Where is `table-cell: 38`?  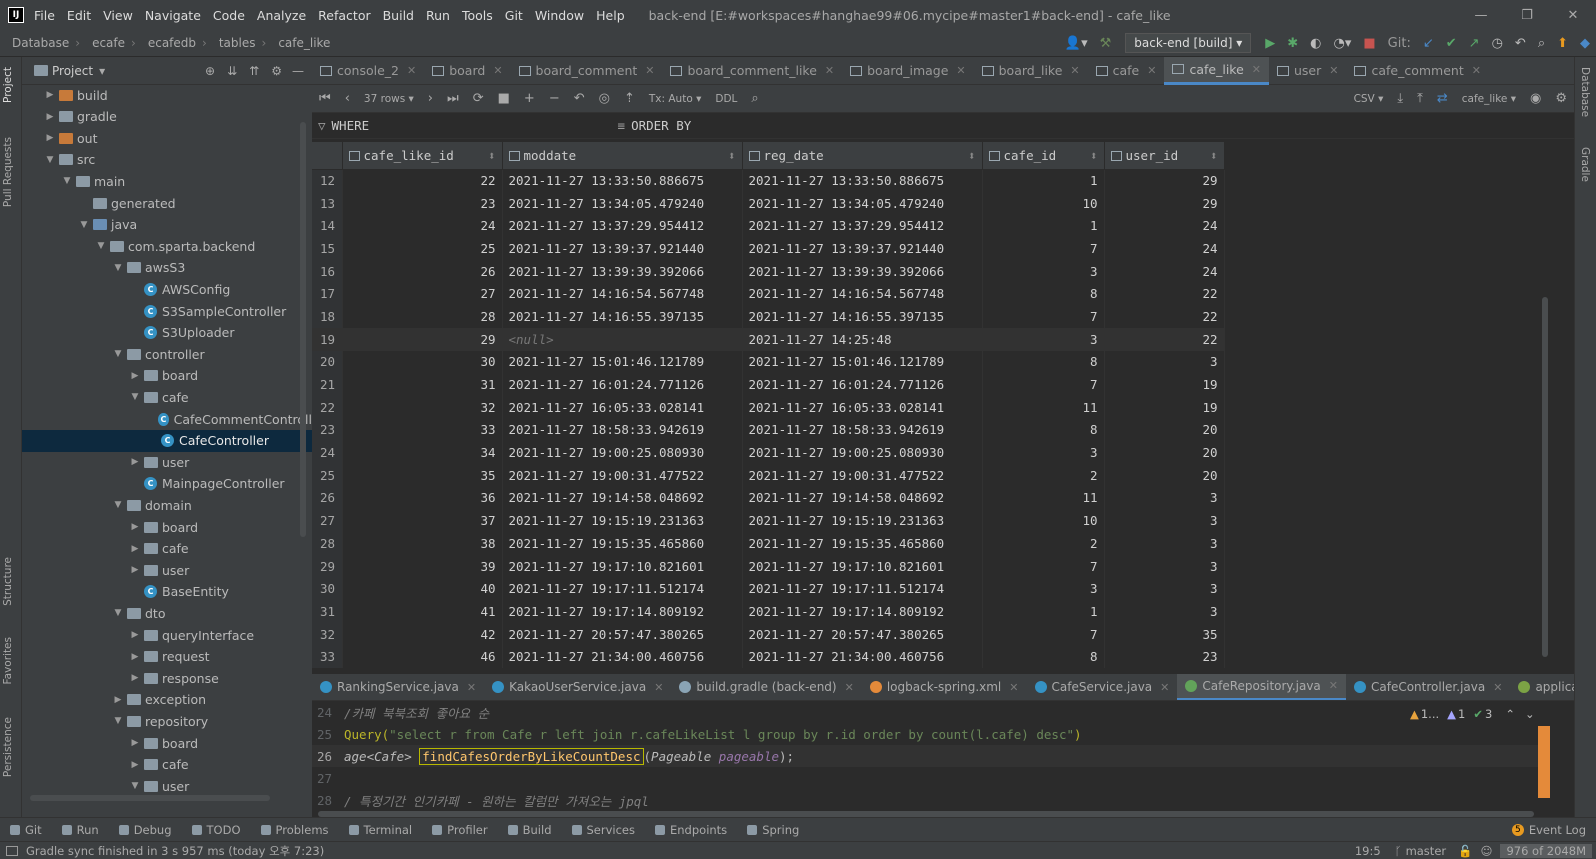
table-cell: 38 is located at coordinates (422, 543).